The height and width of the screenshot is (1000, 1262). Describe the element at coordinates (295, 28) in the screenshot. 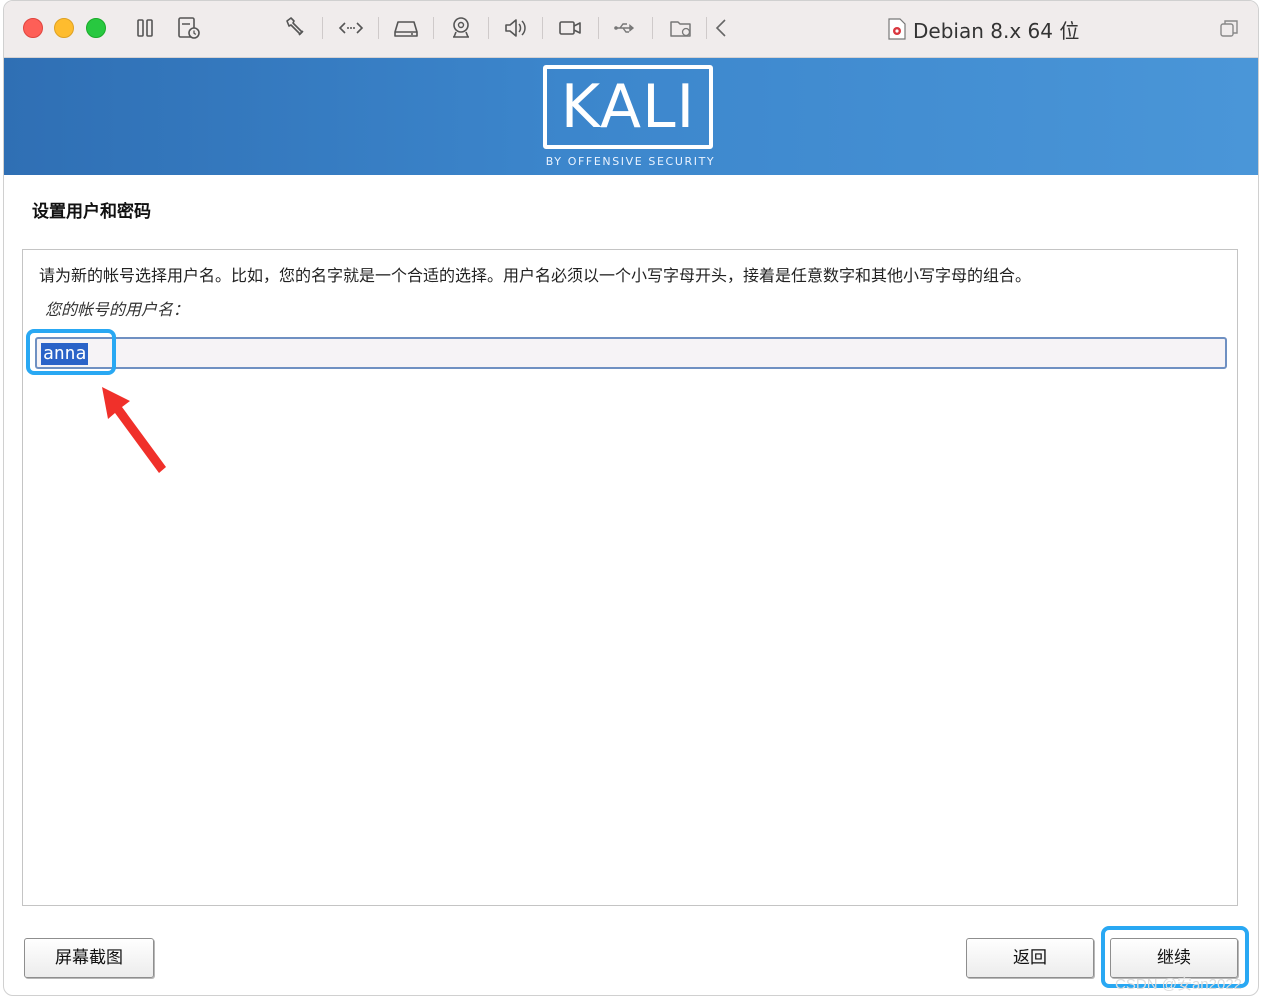

I see `wrench-icon` at that location.